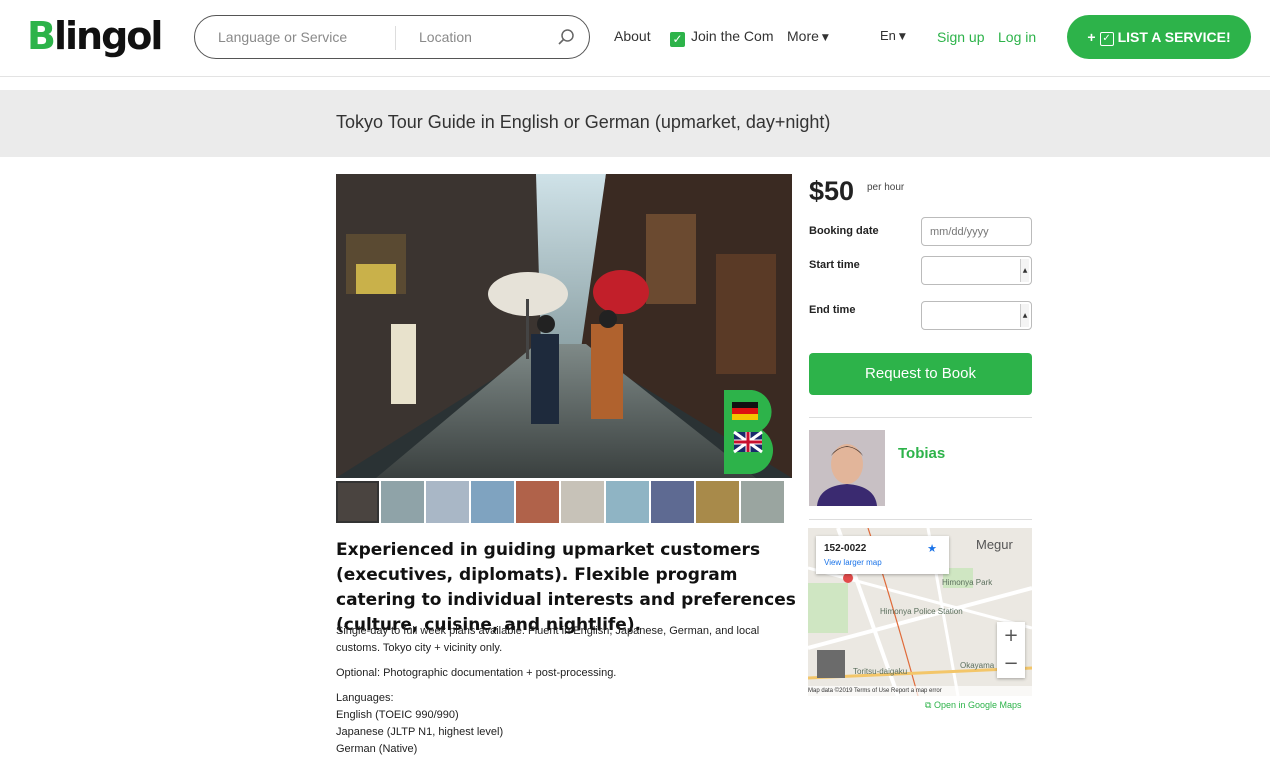  Describe the element at coordinates (732, 36) in the screenshot. I see `nav-join-label: Join the Community` at that location.